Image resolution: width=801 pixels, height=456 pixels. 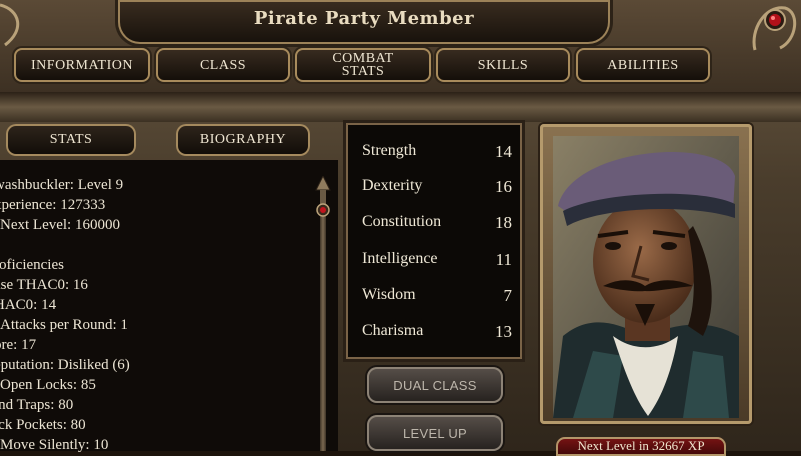 What do you see at coordinates (508, 295) in the screenshot?
I see `attribute-value: 7` at bounding box center [508, 295].